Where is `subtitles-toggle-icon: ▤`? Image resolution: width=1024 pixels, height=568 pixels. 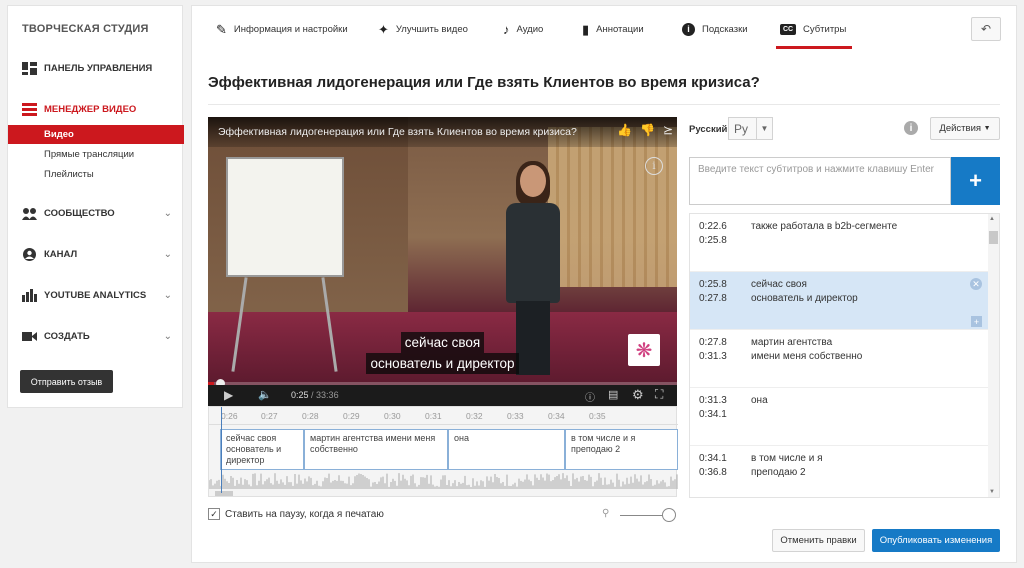 subtitles-toggle-icon: ▤ is located at coordinates (613, 394).